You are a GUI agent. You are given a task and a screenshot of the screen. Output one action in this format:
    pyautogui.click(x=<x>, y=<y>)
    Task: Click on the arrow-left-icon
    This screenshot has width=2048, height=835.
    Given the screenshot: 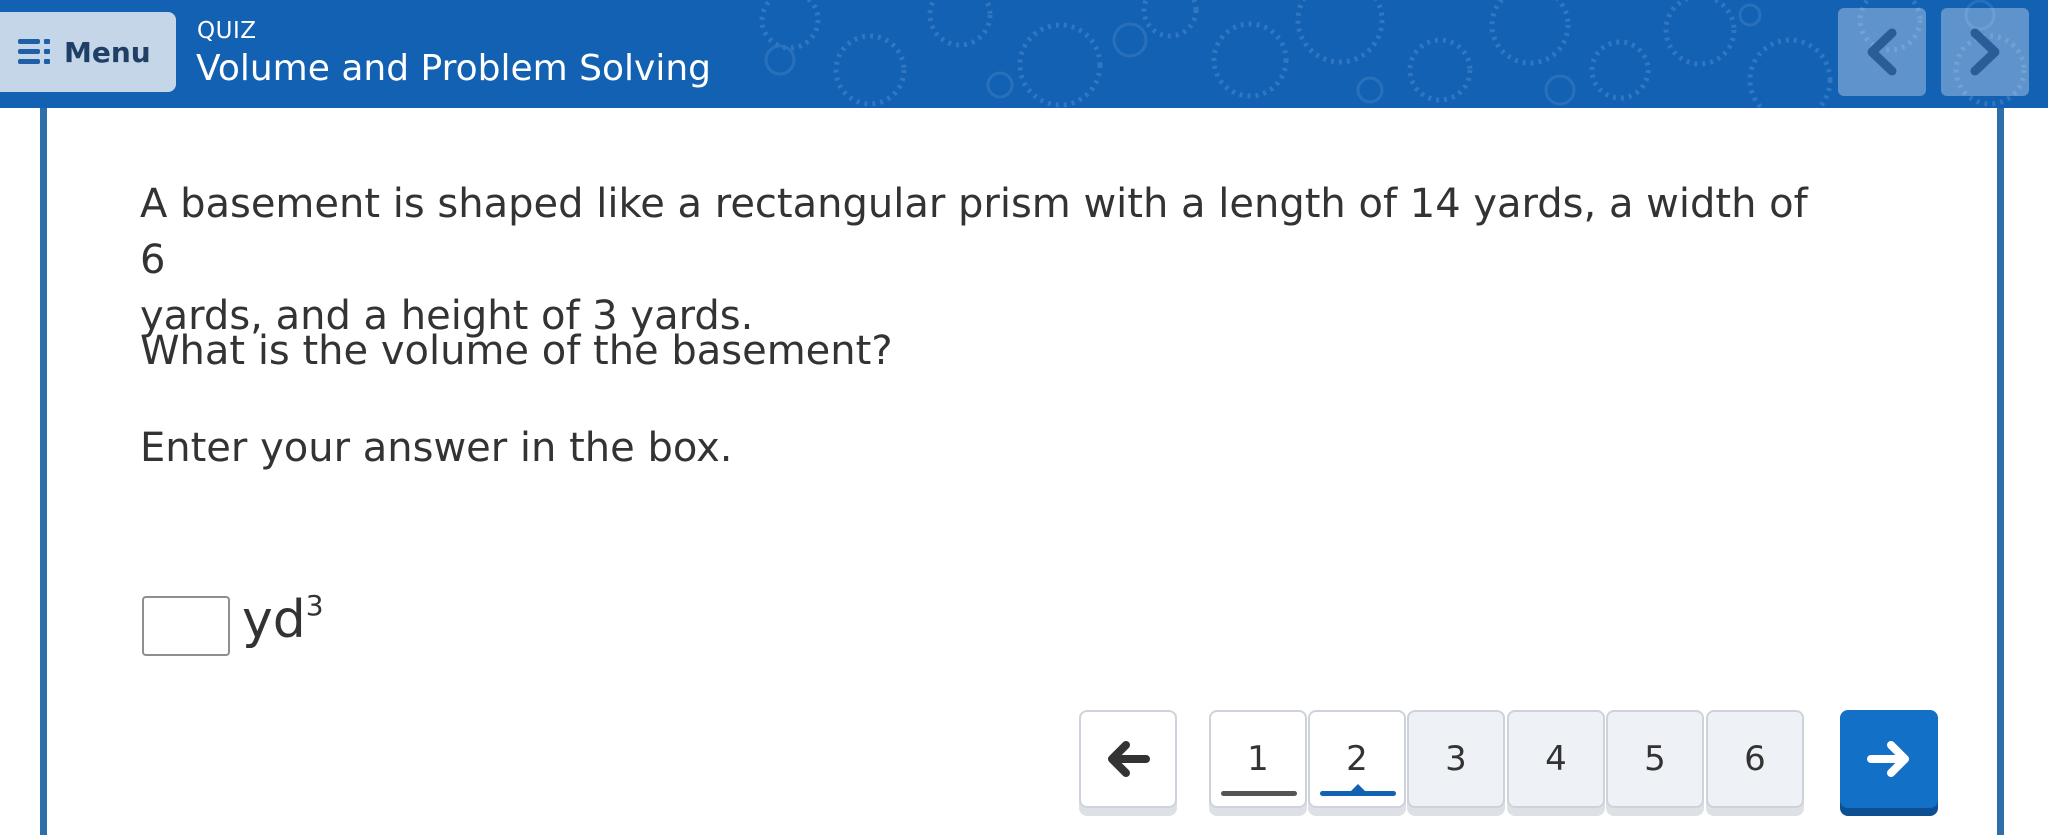 What is the action you would take?
    pyautogui.click(x=1129, y=759)
    